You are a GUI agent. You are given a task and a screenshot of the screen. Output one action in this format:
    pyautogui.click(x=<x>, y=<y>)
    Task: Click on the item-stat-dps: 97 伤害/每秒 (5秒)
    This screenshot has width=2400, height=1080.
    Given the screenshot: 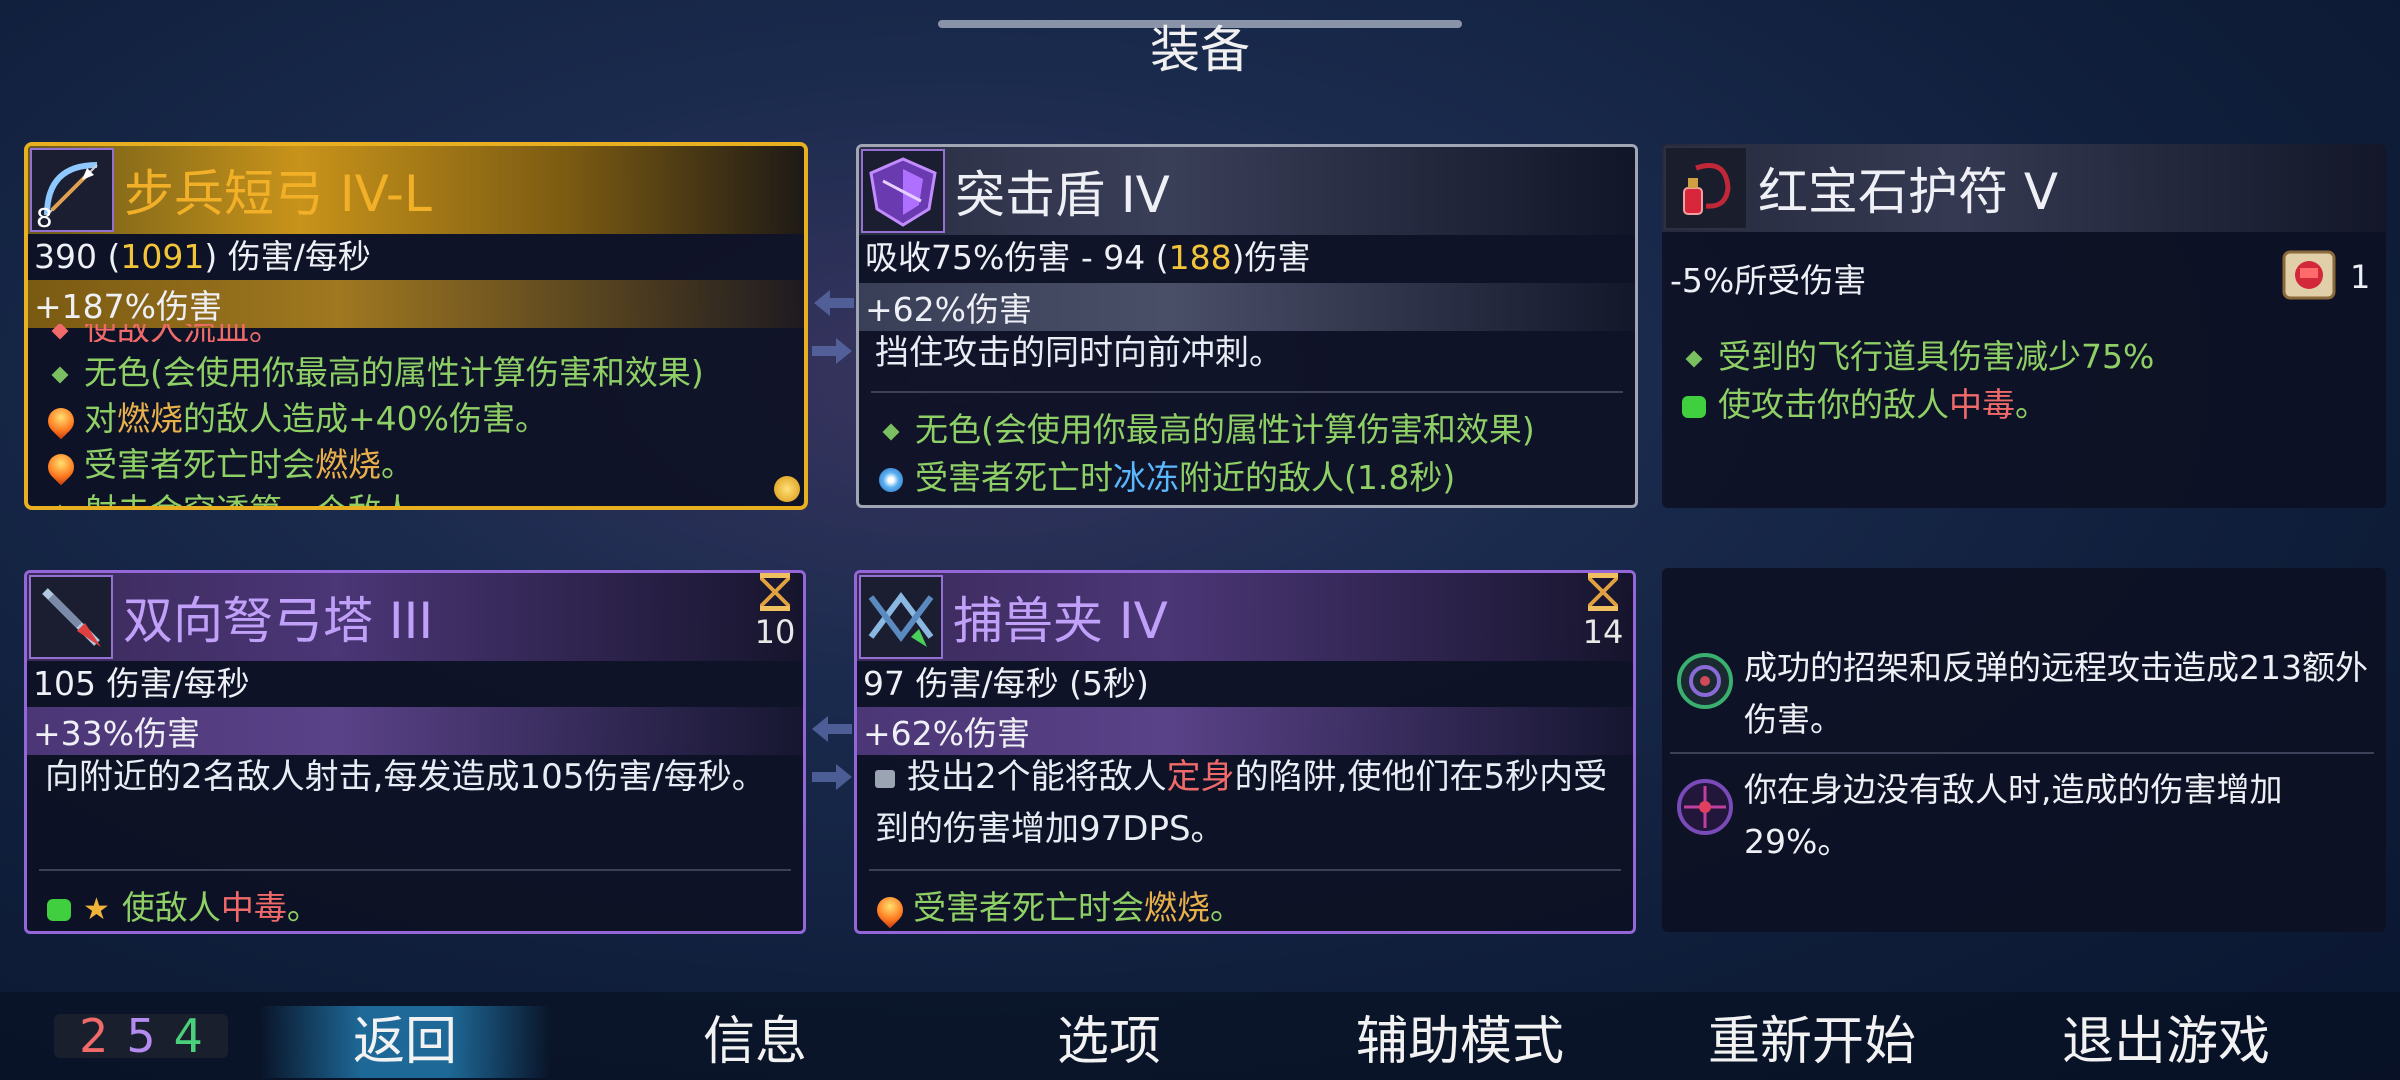 What is the action you would take?
    pyautogui.click(x=1006, y=683)
    